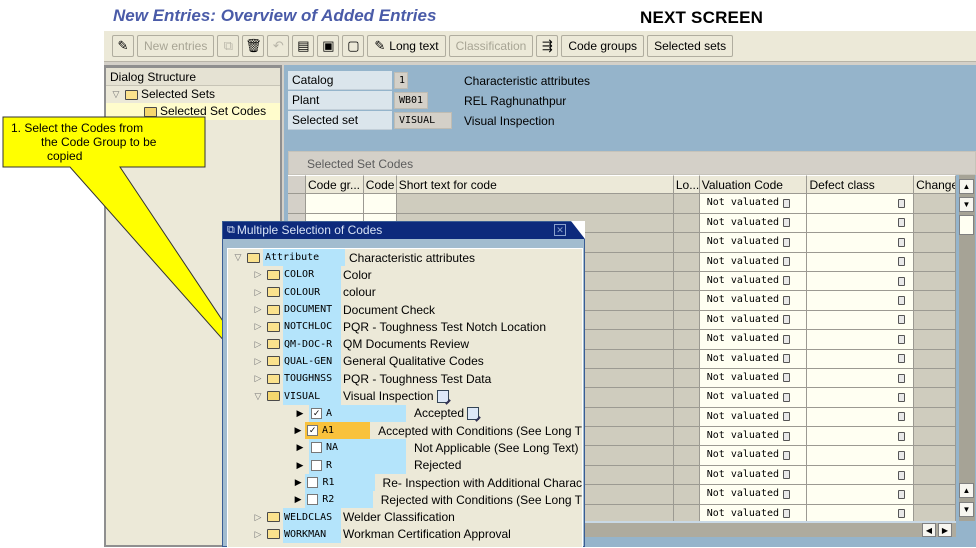 The width and height of the screenshot is (976, 548). Describe the element at coordinates (405, 430) in the screenshot. I see `code-node: ▶ ✓ A1 Accepted with Conditions (See Long T` at that location.